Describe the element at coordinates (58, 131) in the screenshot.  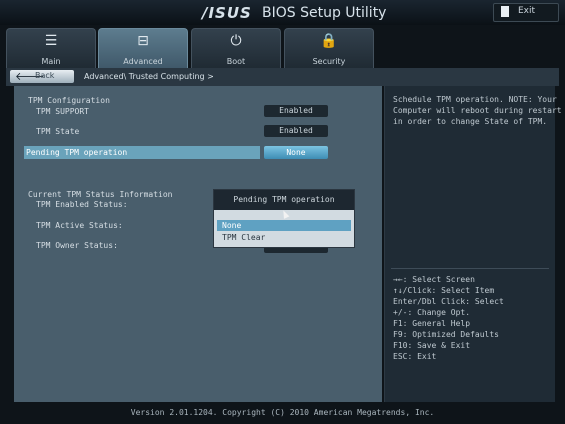
I see `tpm-state-label: TPM State` at that location.